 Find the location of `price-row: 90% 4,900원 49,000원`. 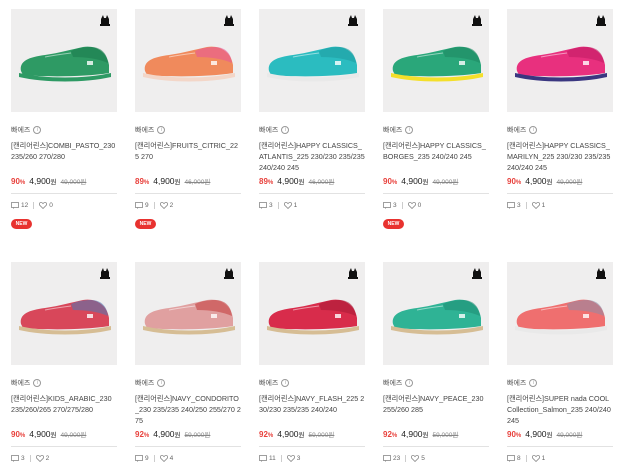

price-row: 90% 4,900원 49,000원 is located at coordinates (64, 182).